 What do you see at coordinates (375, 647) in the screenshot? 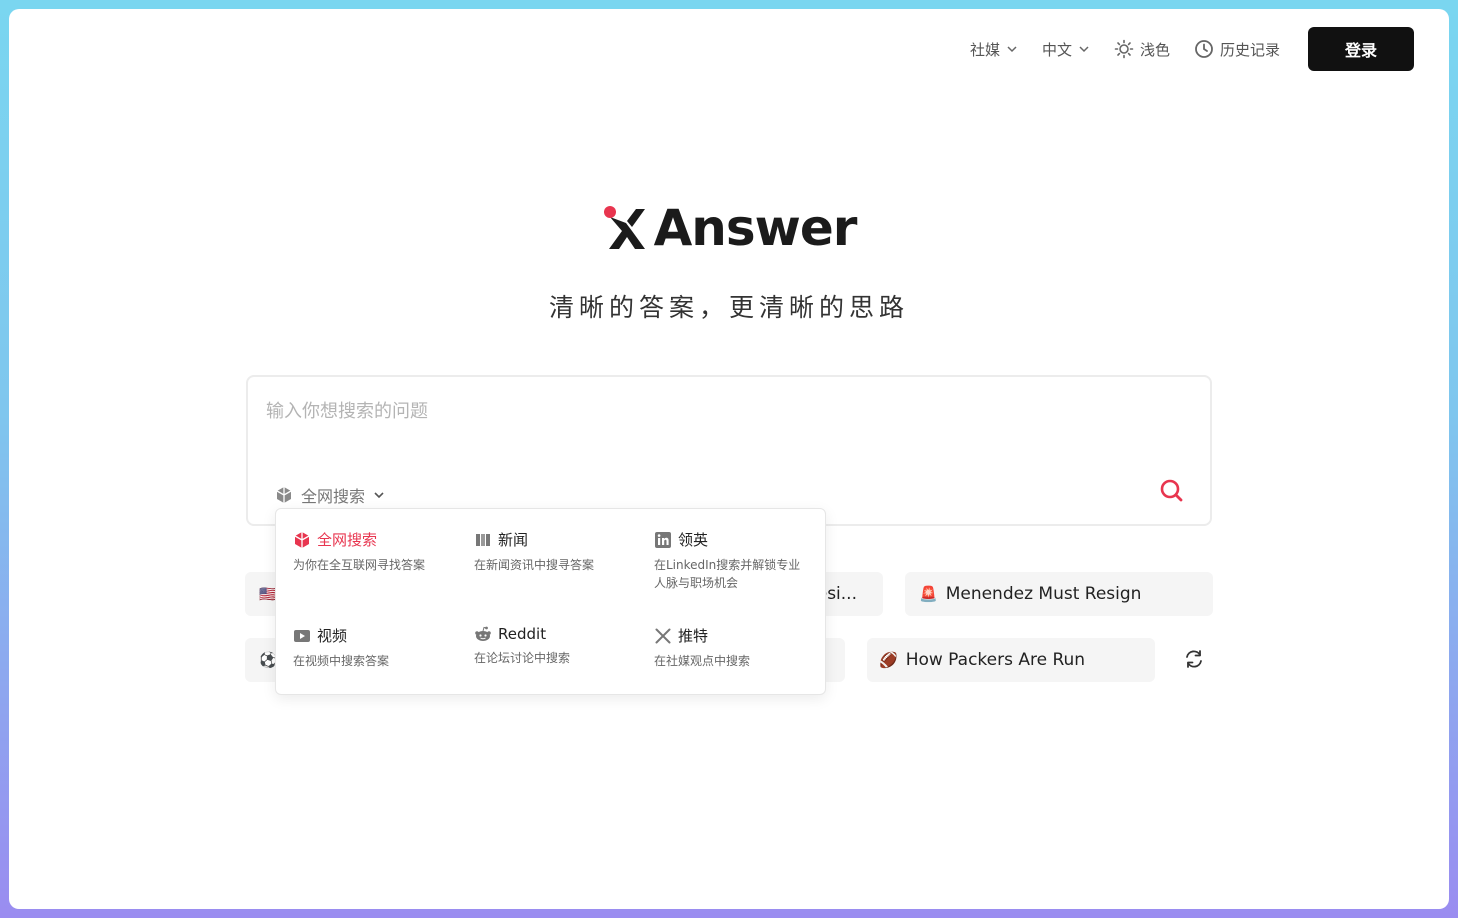
I see `option-video: 视频 在视频中搜索答案` at bounding box center [375, 647].